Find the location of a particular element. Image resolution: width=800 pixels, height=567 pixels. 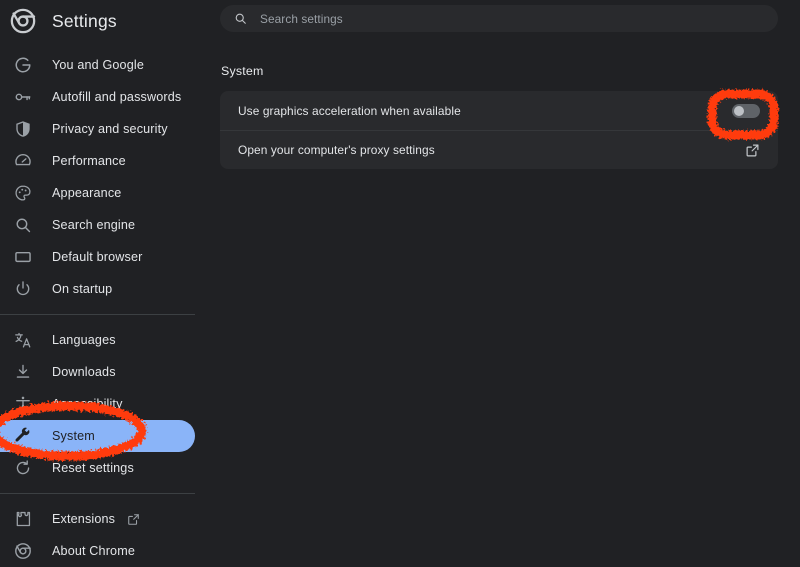

sidebar-item-accessibility: Accessibility is located at coordinates (97, 404).